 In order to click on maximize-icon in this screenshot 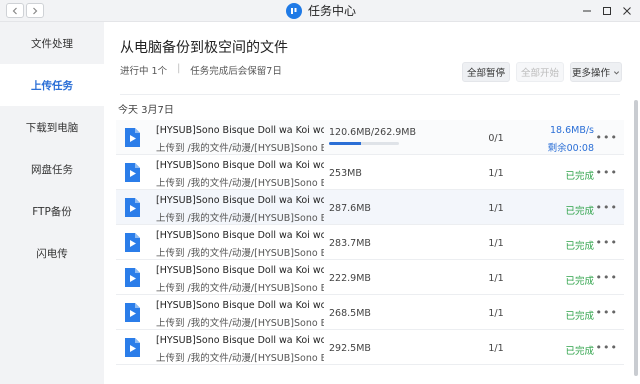, I will do `click(607, 11)`.